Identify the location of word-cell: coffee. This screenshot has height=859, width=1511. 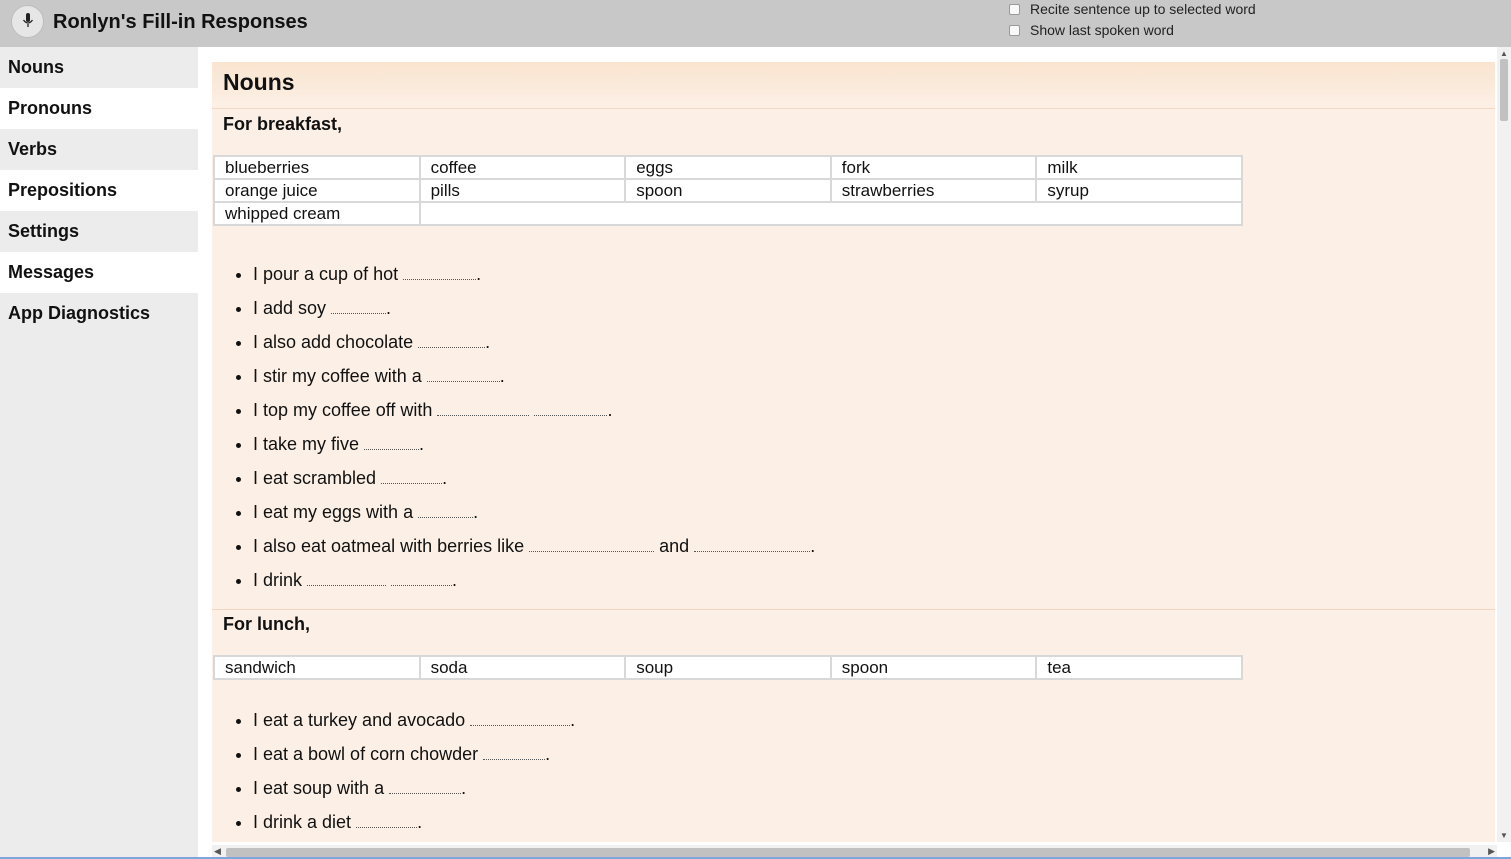
(522, 167).